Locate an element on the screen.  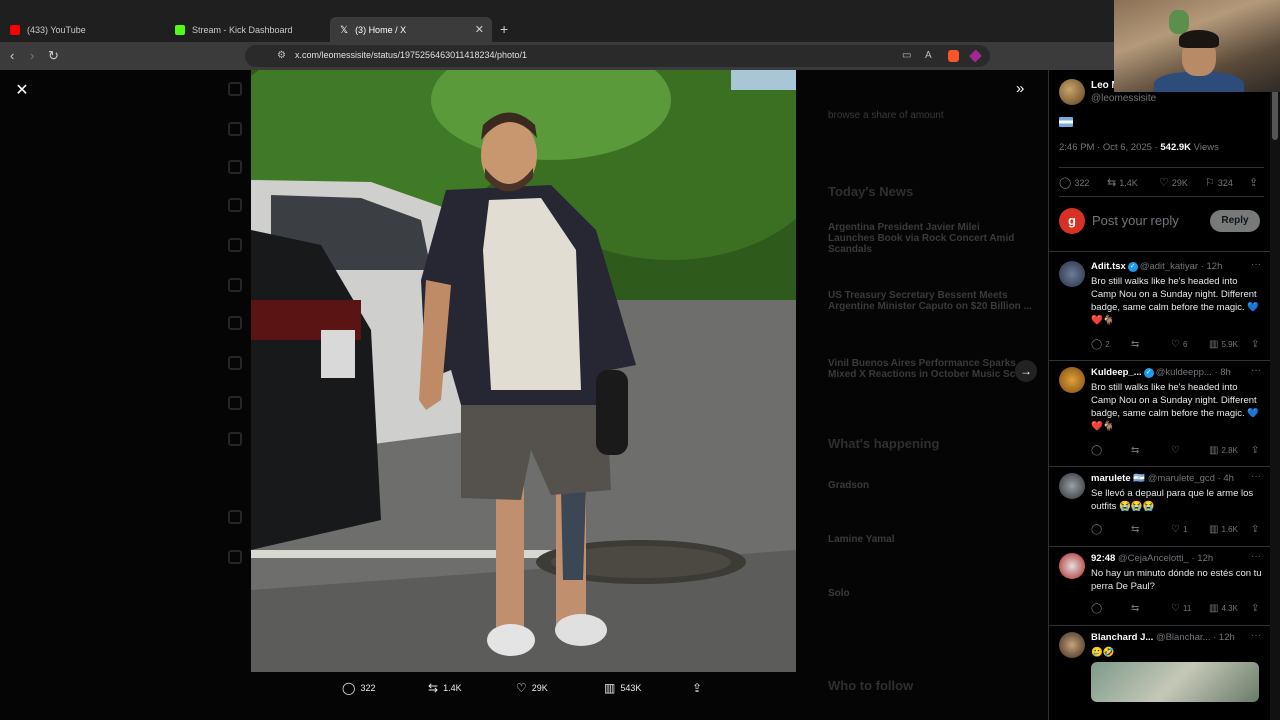
share-stat: ⇪ is located at coordinates (1255, 182).